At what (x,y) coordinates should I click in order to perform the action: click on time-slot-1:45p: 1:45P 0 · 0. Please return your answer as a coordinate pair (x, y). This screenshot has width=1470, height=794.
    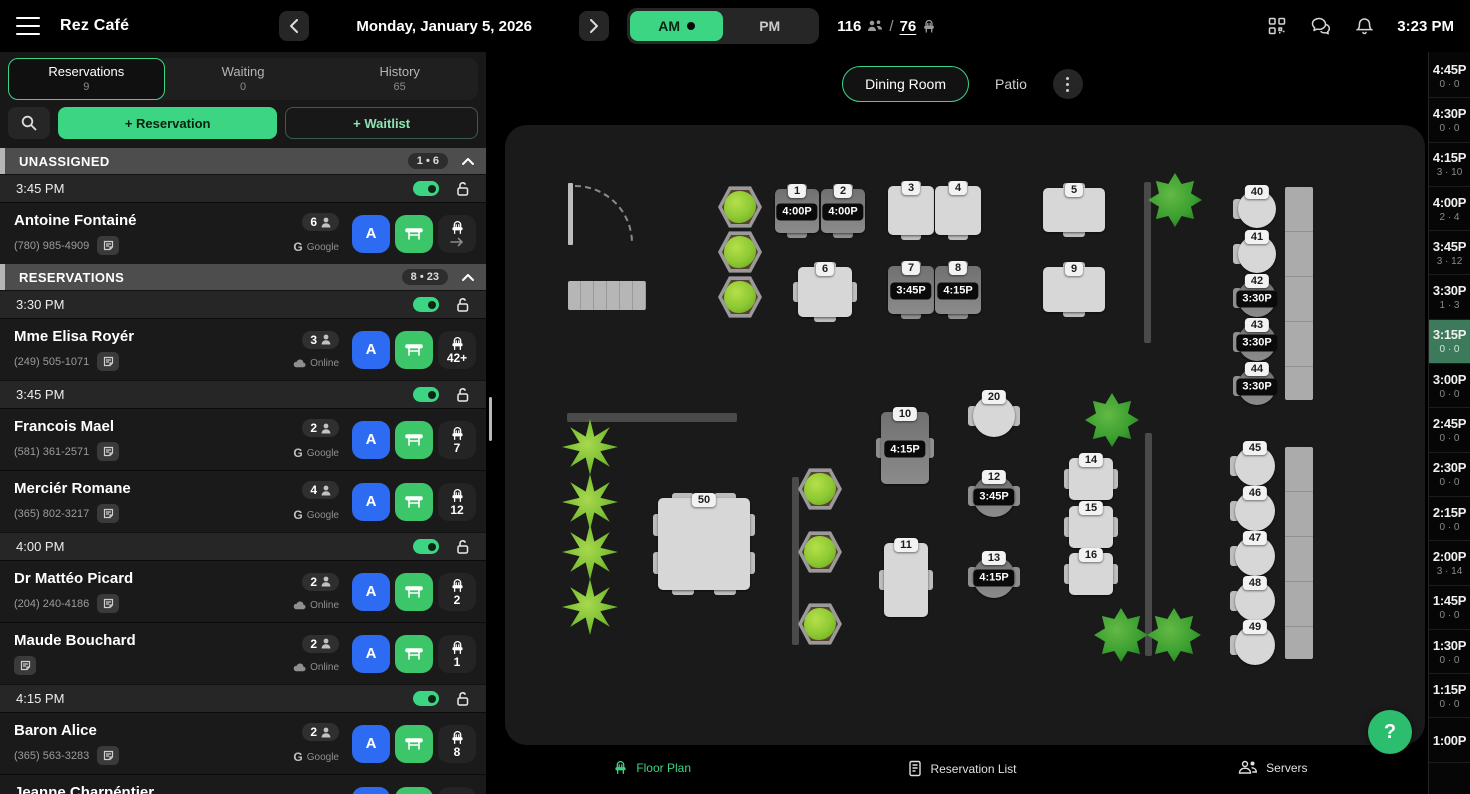
    Looking at the image, I should click on (1449, 608).